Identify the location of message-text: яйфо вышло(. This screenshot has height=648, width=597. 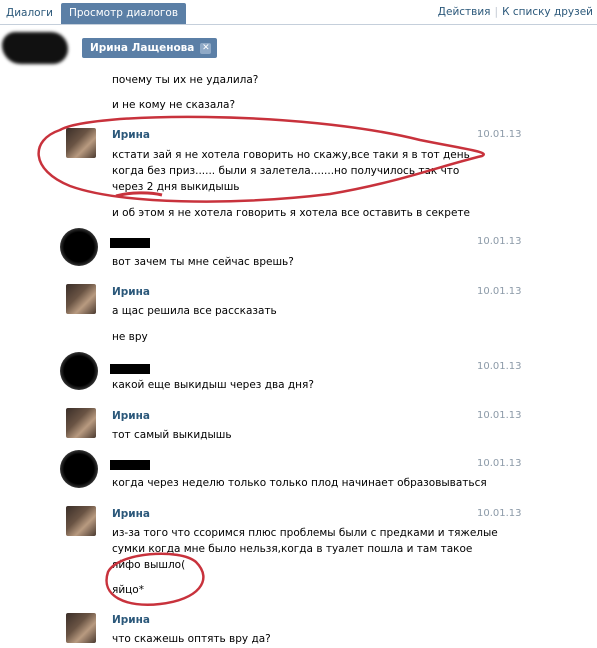
(149, 565).